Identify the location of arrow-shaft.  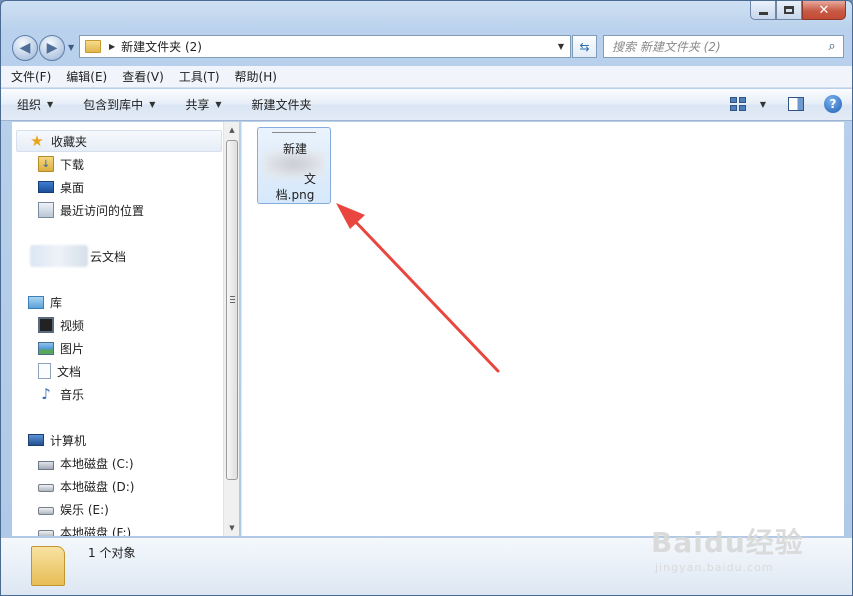
(424, 294).